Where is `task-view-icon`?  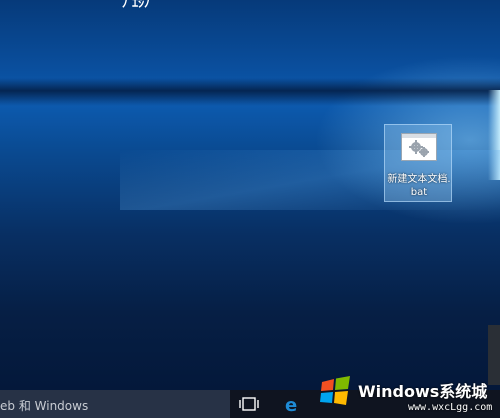 task-view-icon is located at coordinates (249, 404).